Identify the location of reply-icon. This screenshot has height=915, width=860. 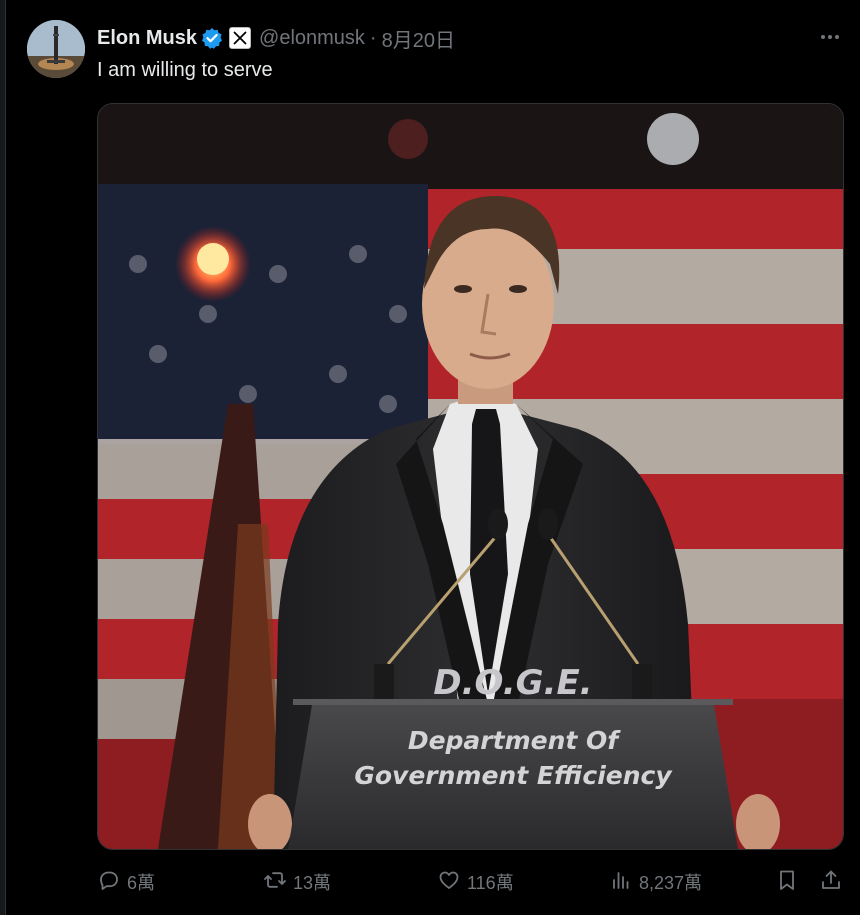
(109, 882).